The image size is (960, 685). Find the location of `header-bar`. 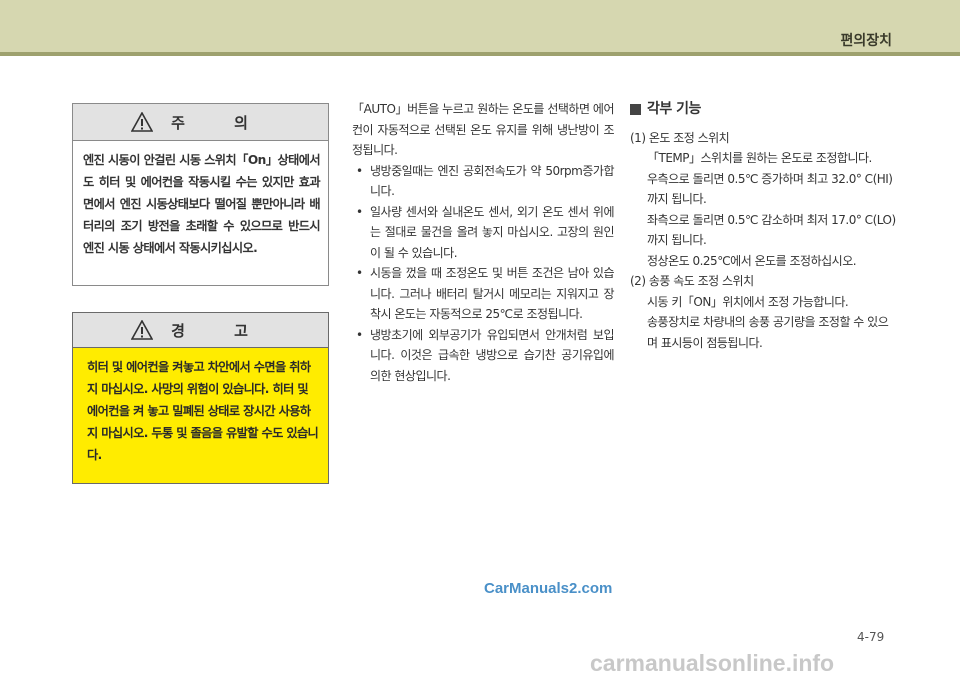

header-bar is located at coordinates (480, 26).